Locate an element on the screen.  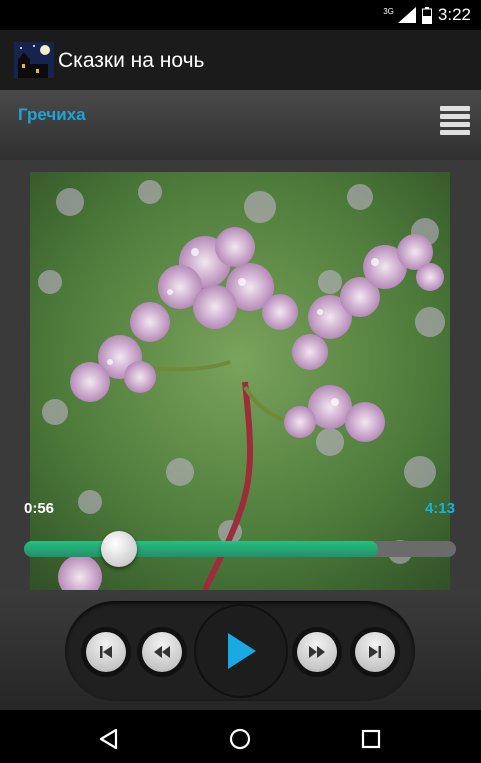
status-clock: 3:22 is located at coordinates (454, 14).